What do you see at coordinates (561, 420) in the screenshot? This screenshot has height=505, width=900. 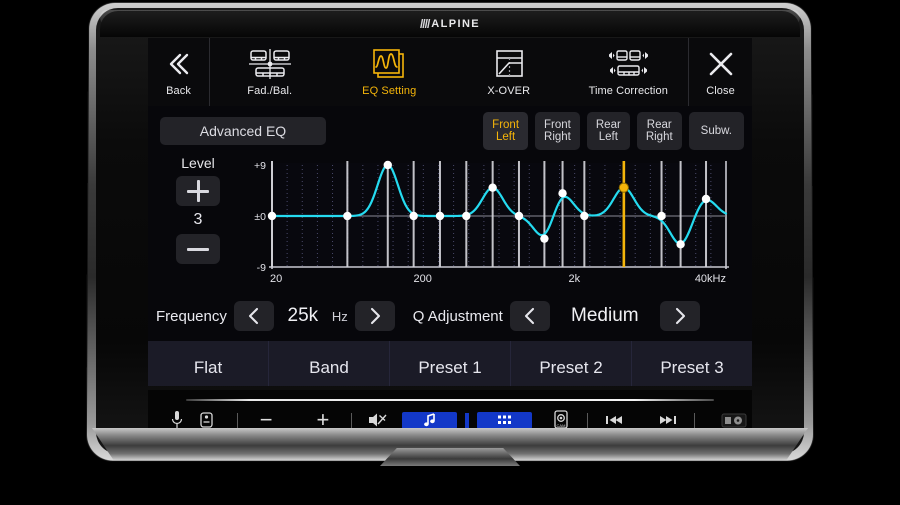 I see `camera-icon: CAM` at bounding box center [561, 420].